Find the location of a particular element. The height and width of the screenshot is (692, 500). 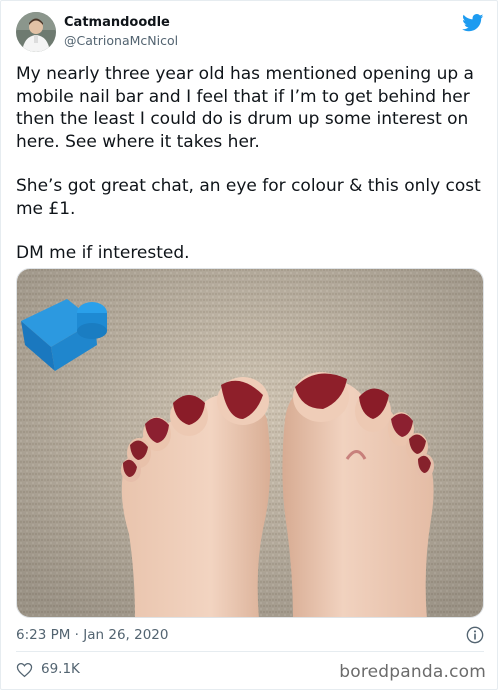

heart-icon is located at coordinates (24, 670).